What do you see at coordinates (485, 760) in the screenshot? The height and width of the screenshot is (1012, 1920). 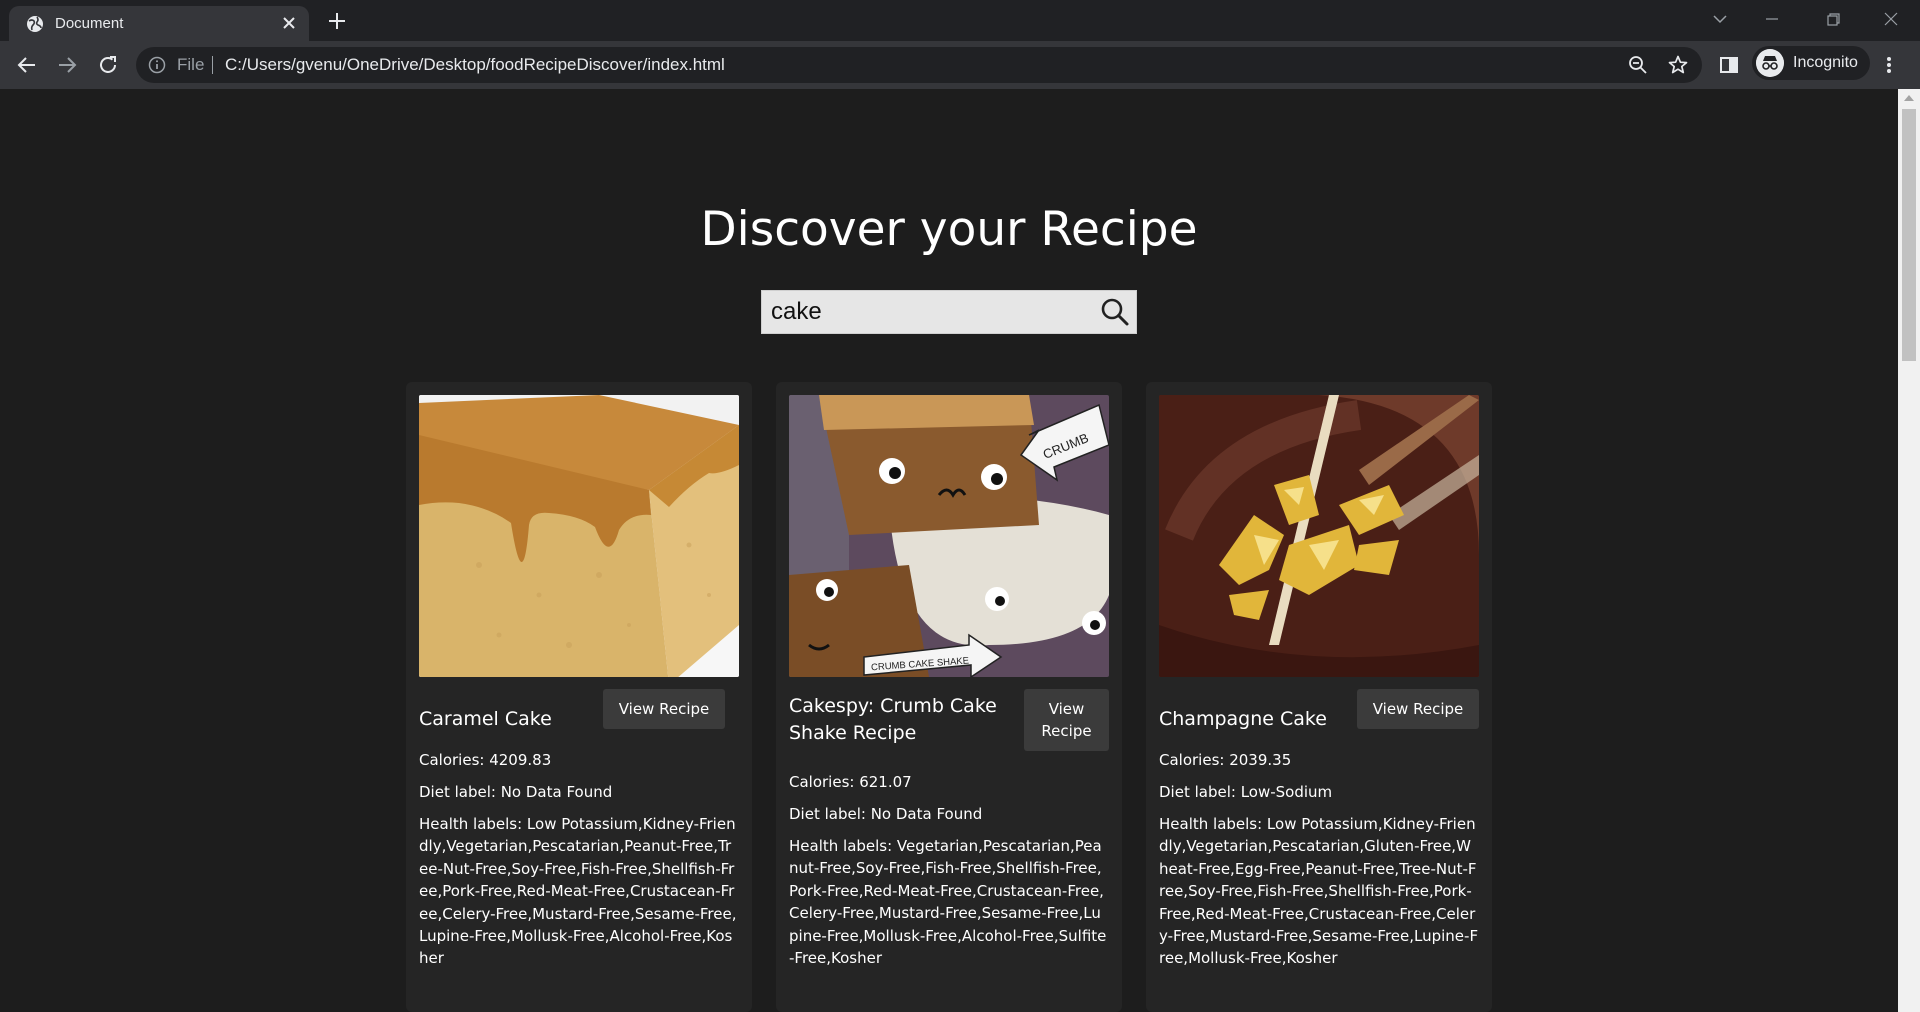 I see `recipe-calories: Calories: 4209.83` at bounding box center [485, 760].